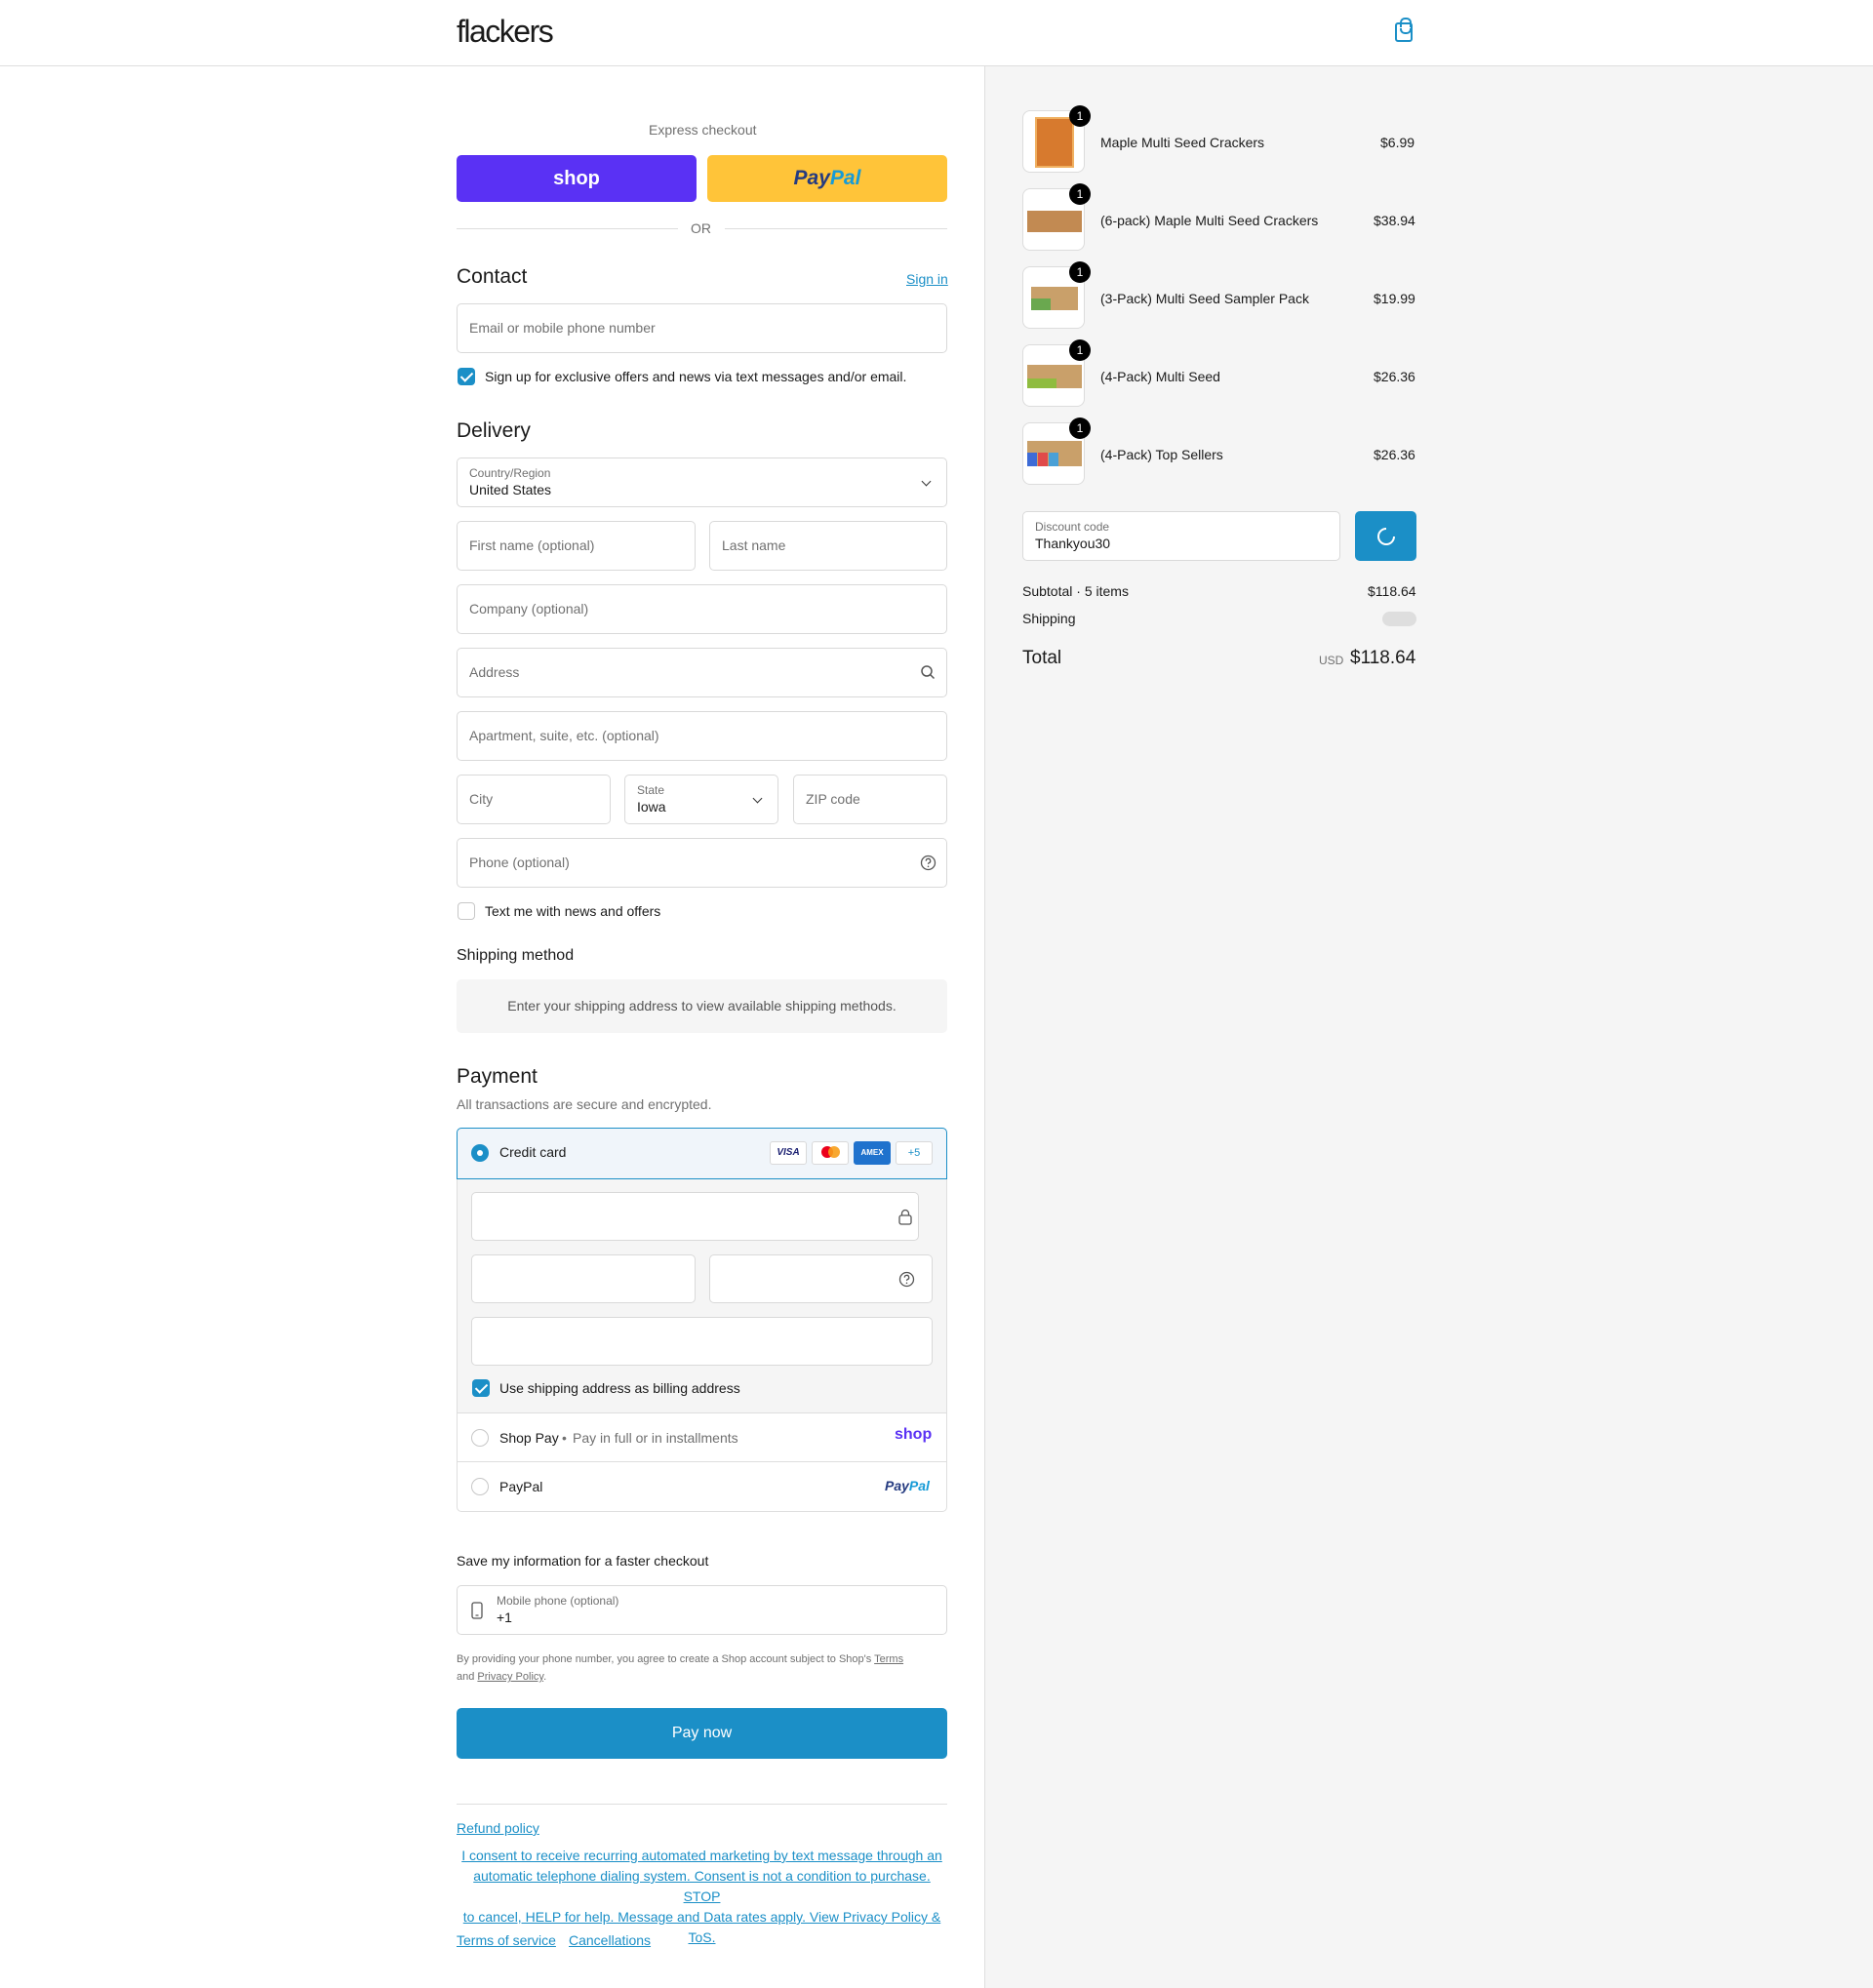 The image size is (1873, 1988). Describe the element at coordinates (928, 673) in the screenshot. I see `search-icon` at that location.